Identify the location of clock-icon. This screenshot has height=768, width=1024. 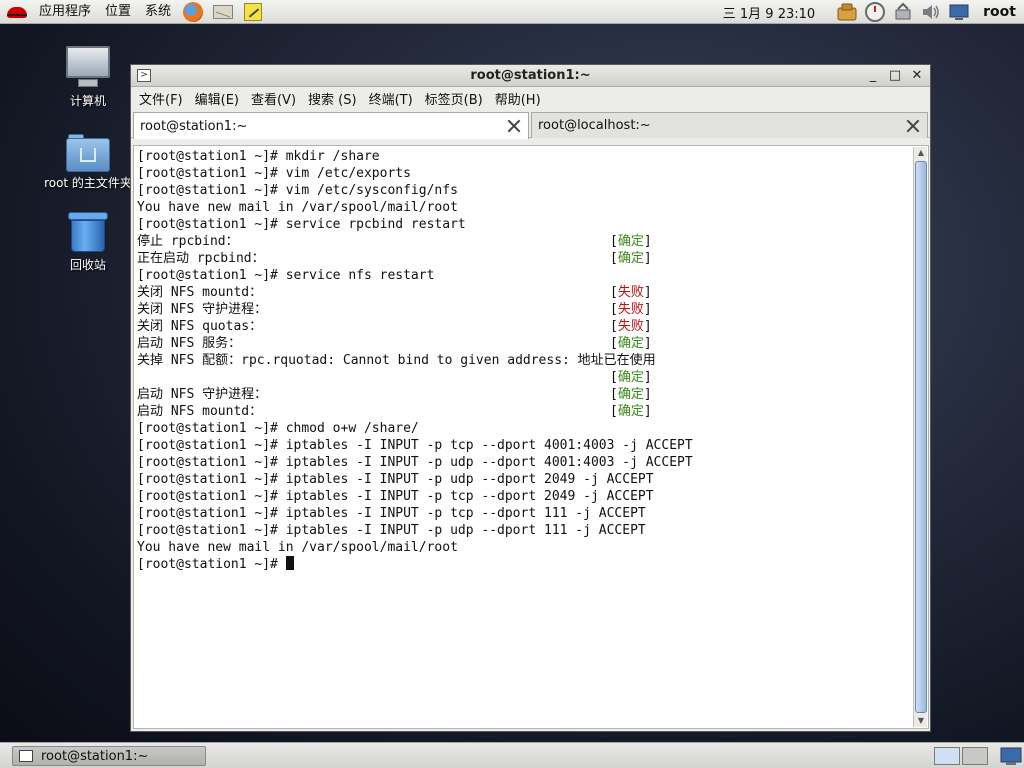
(875, 12).